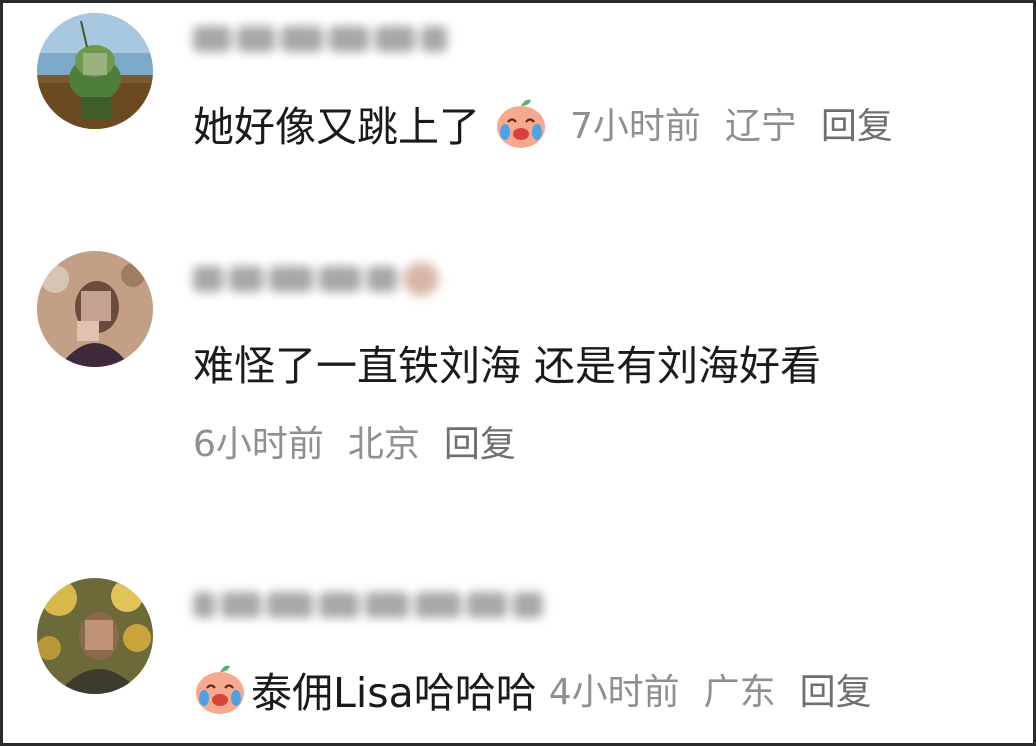 This screenshot has width=1036, height=746. I want to click on comment-row: 她好像又跳上了 7小时前 辽宁 回复, so click(543, 123).